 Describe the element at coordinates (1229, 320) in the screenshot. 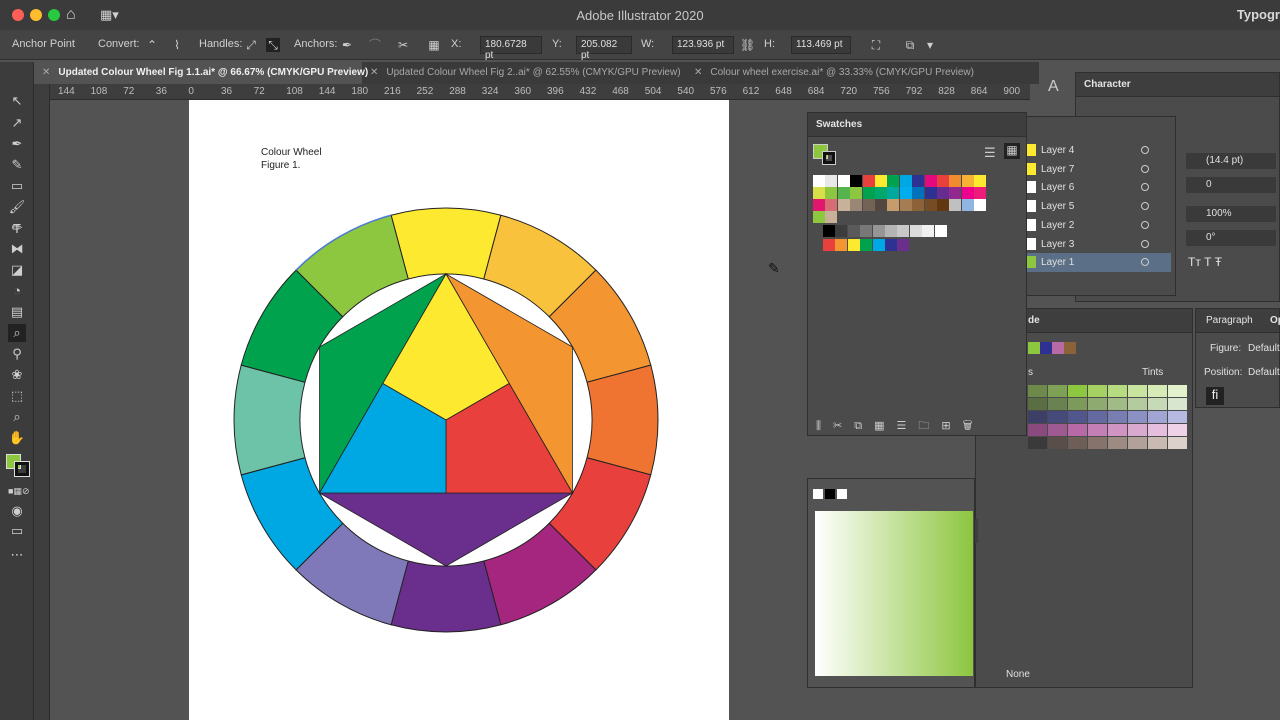

I see `tab-paragraph: Paragraph` at that location.